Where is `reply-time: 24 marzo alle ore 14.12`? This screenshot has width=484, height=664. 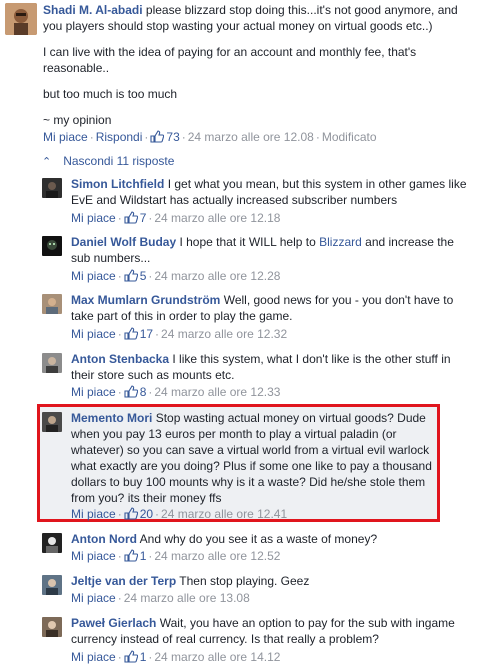
reply-time: 24 marzo alle ore 14.12 is located at coordinates (217, 657).